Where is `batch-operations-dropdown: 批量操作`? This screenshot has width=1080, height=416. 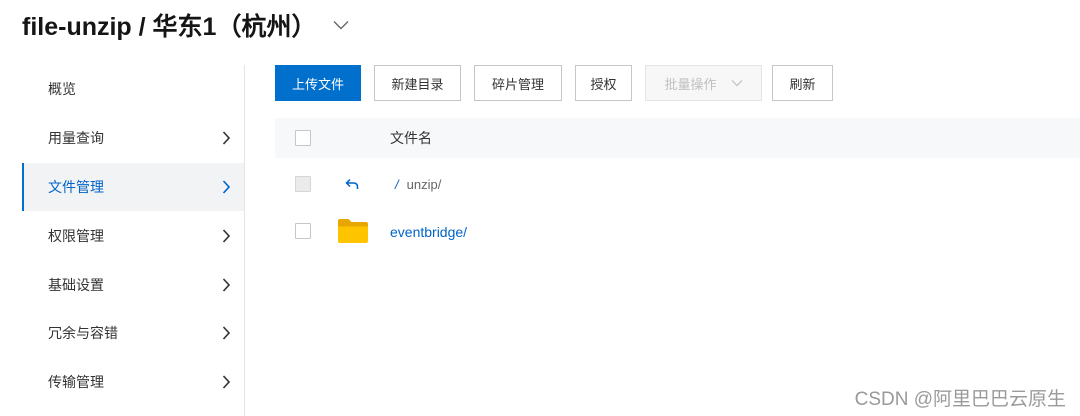
batch-operations-dropdown: 批量操作 is located at coordinates (703, 83).